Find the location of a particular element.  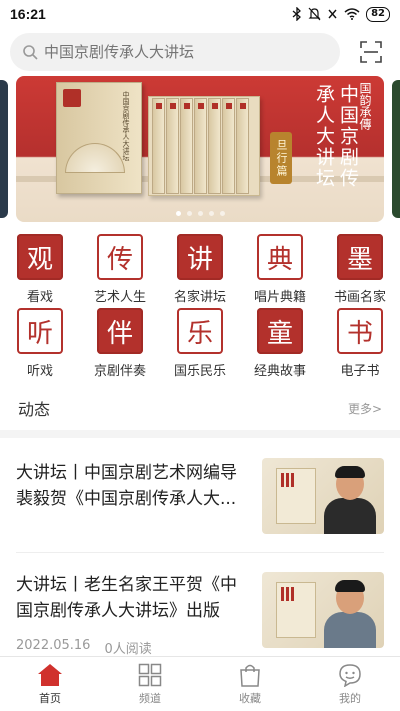

category-ebooks: 书 电子书 is located at coordinates (360, 344).